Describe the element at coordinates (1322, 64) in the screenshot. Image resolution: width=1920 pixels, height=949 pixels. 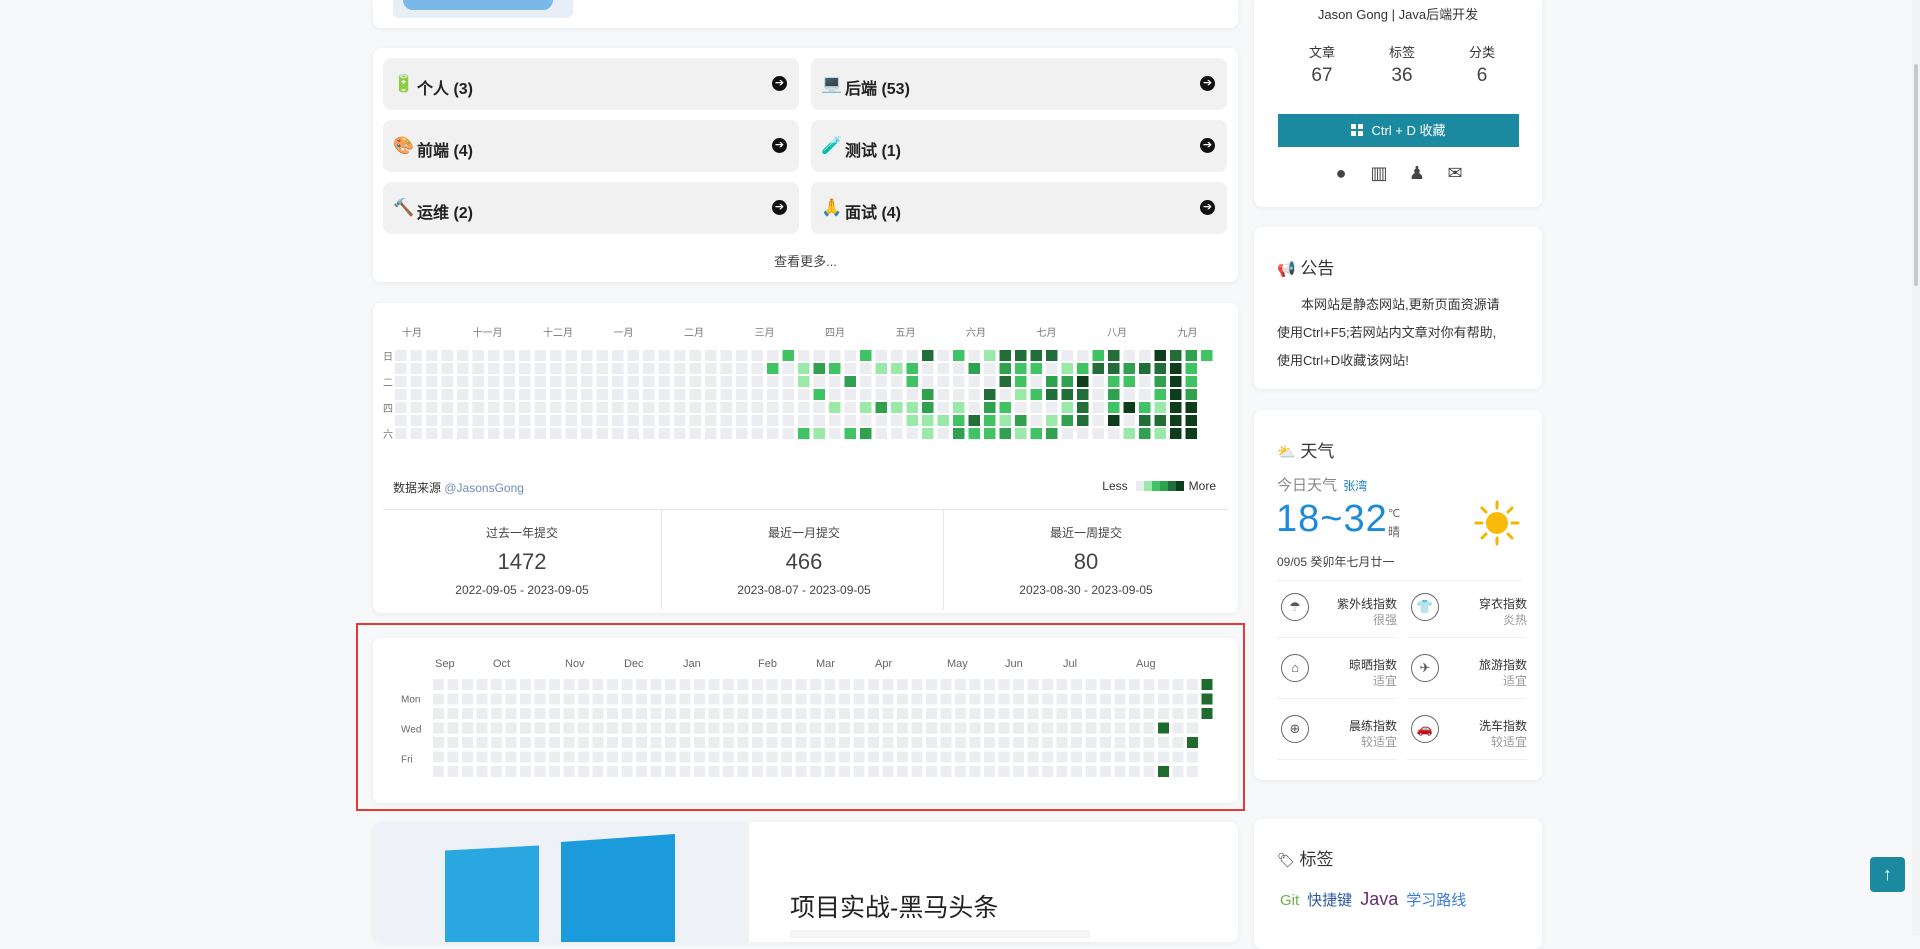
I see `profile-stat: 文章 67` at that location.